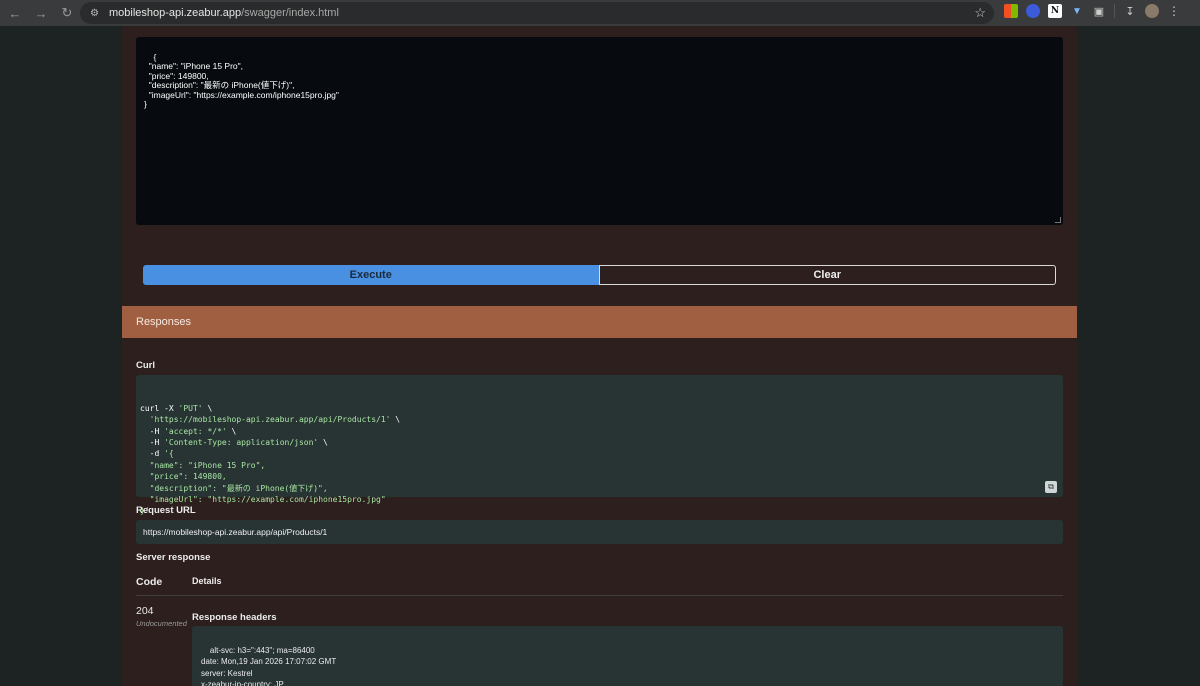 This screenshot has width=1200, height=686. I want to click on server-response-label: Server response, so click(173, 557).